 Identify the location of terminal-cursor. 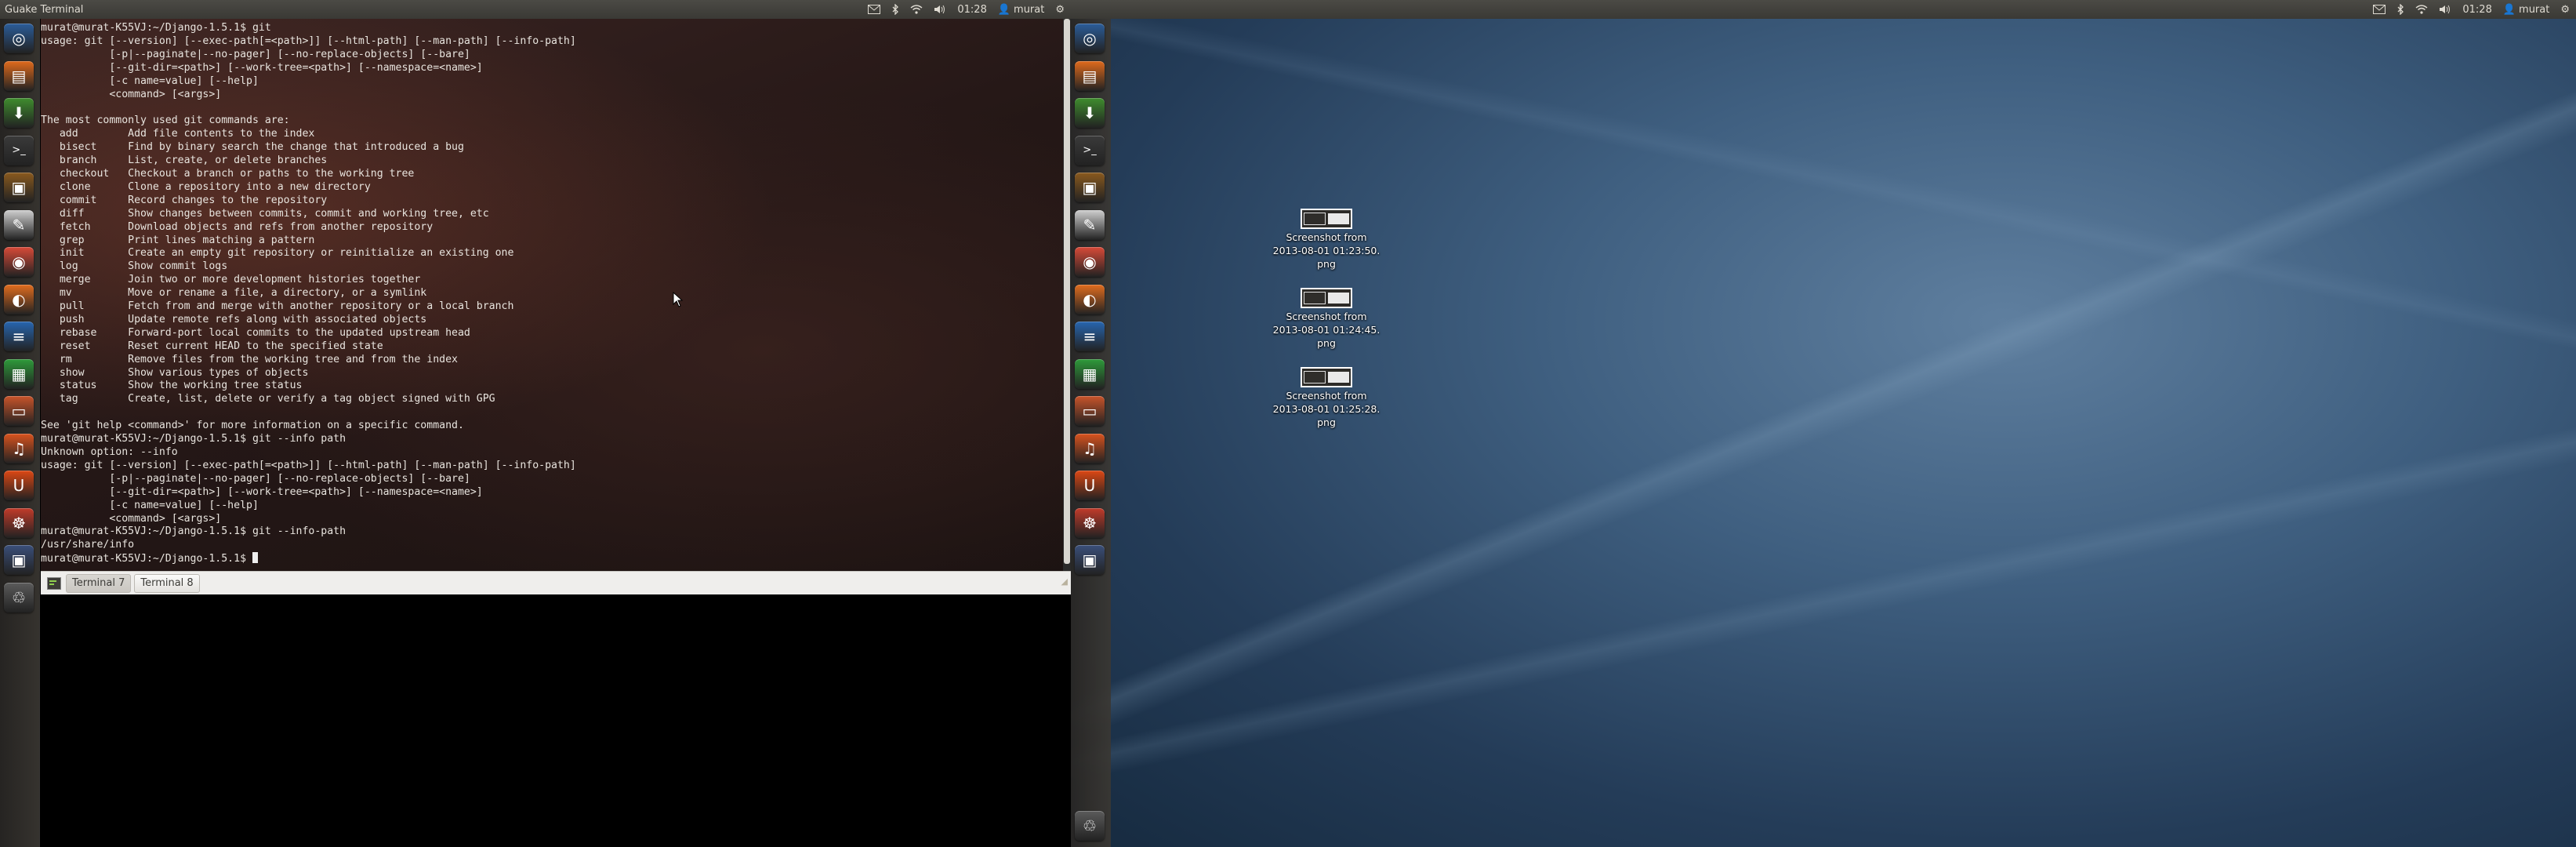
(255, 558).